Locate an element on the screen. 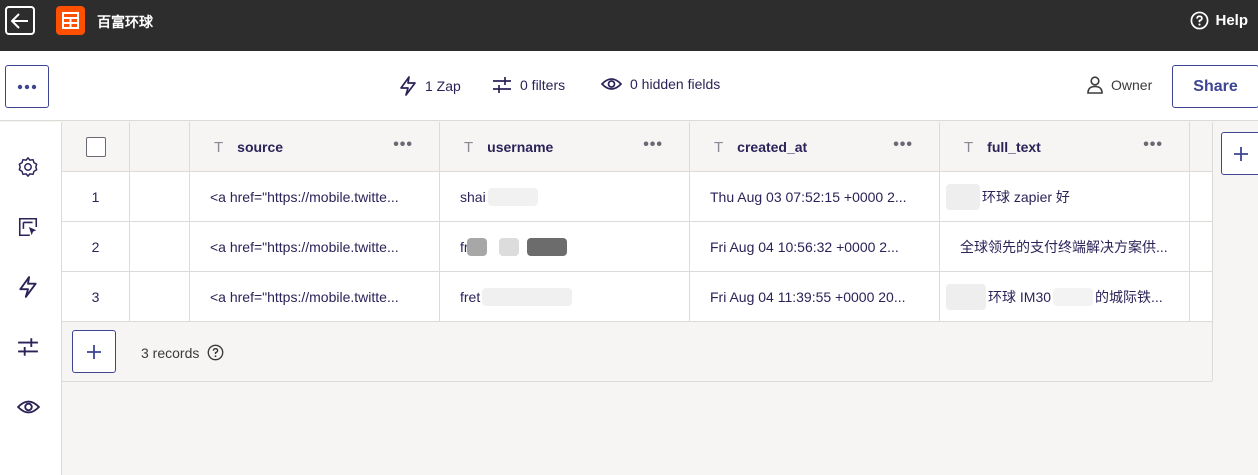  left-sidebar is located at coordinates (31, 298).